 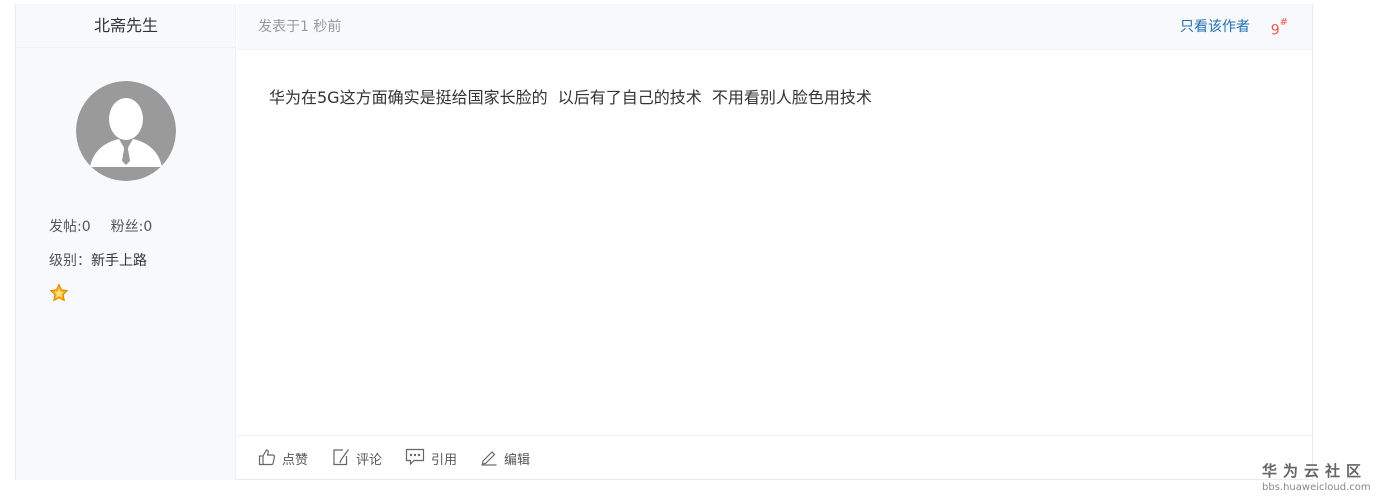 I want to click on author-level: 级别：新手上路, so click(x=98, y=260).